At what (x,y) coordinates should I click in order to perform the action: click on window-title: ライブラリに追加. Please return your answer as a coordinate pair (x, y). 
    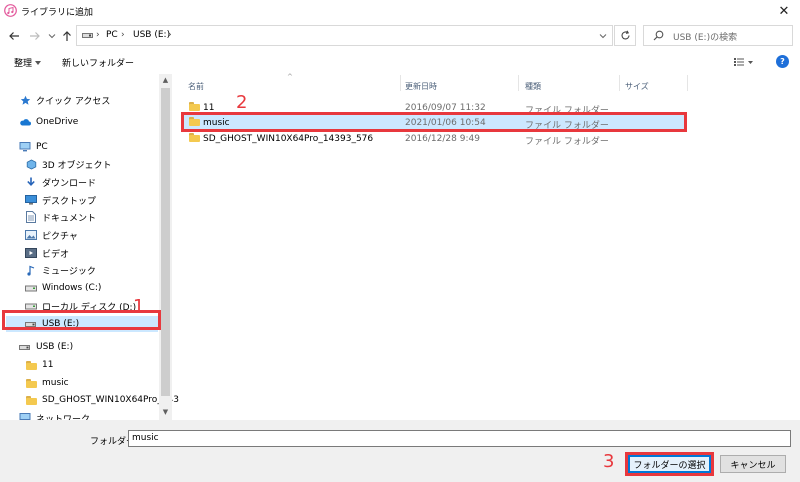
    Looking at the image, I should click on (57, 13).